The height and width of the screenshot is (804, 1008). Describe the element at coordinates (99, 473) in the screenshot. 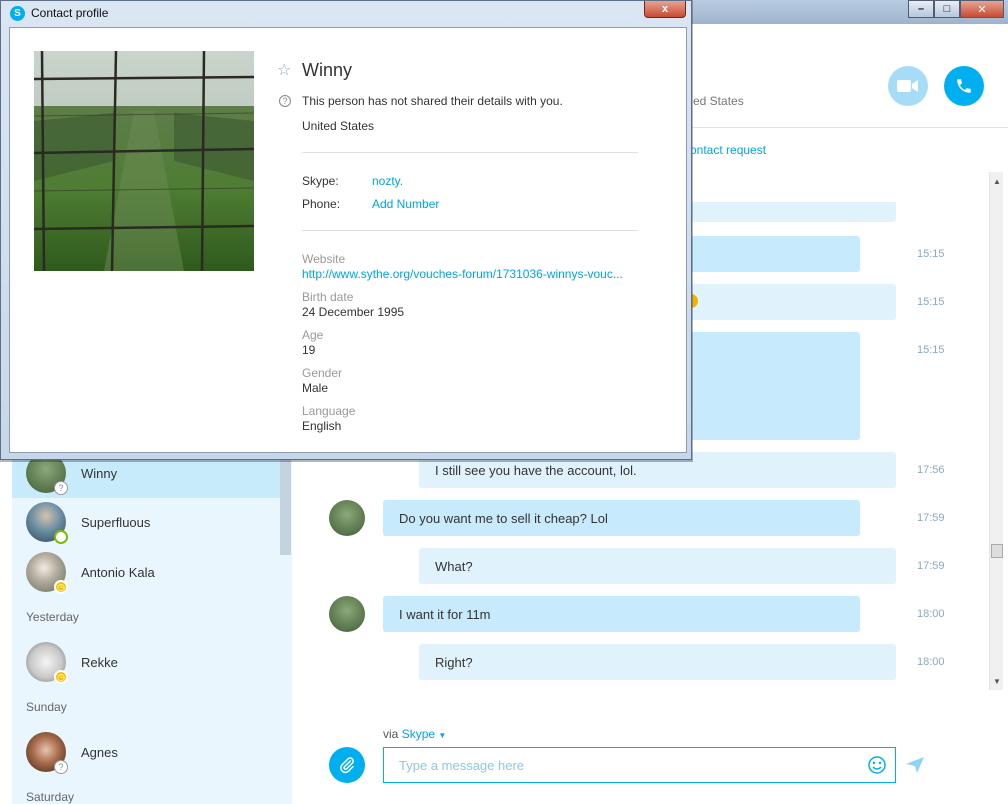

I see `contact-name: Winny` at that location.